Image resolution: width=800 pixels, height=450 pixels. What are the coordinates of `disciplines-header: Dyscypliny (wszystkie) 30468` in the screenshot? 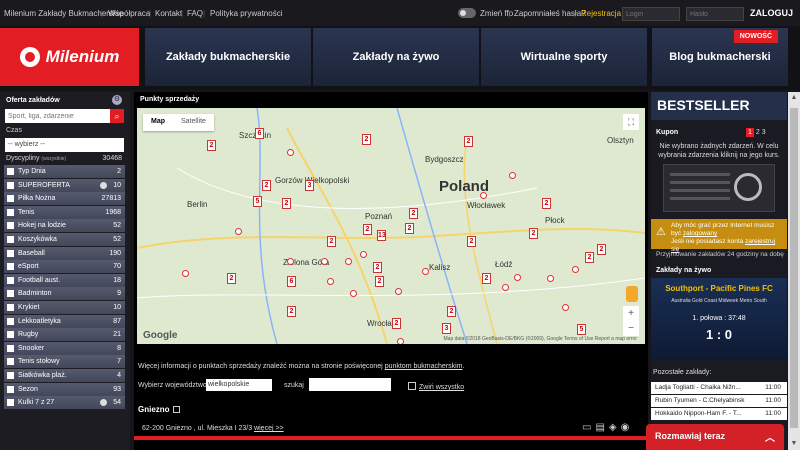 It's located at (64, 158).